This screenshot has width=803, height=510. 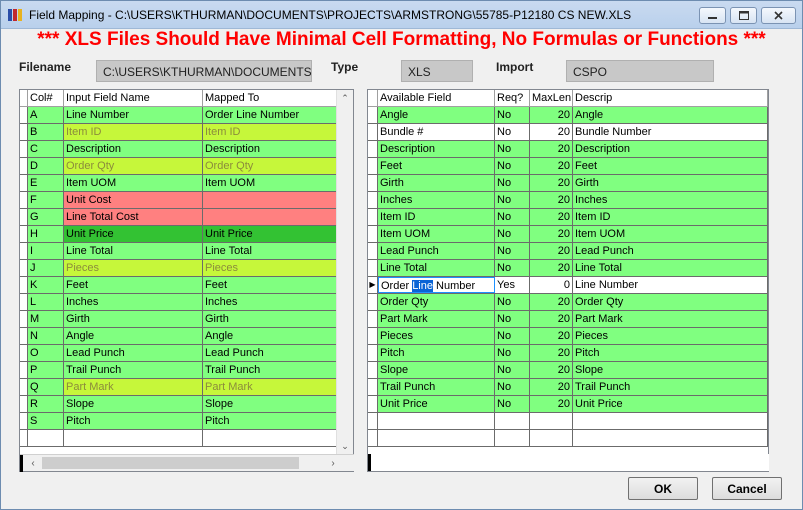 What do you see at coordinates (568, 115) in the screenshot?
I see `table-row: Angle No 20 Angle` at bounding box center [568, 115].